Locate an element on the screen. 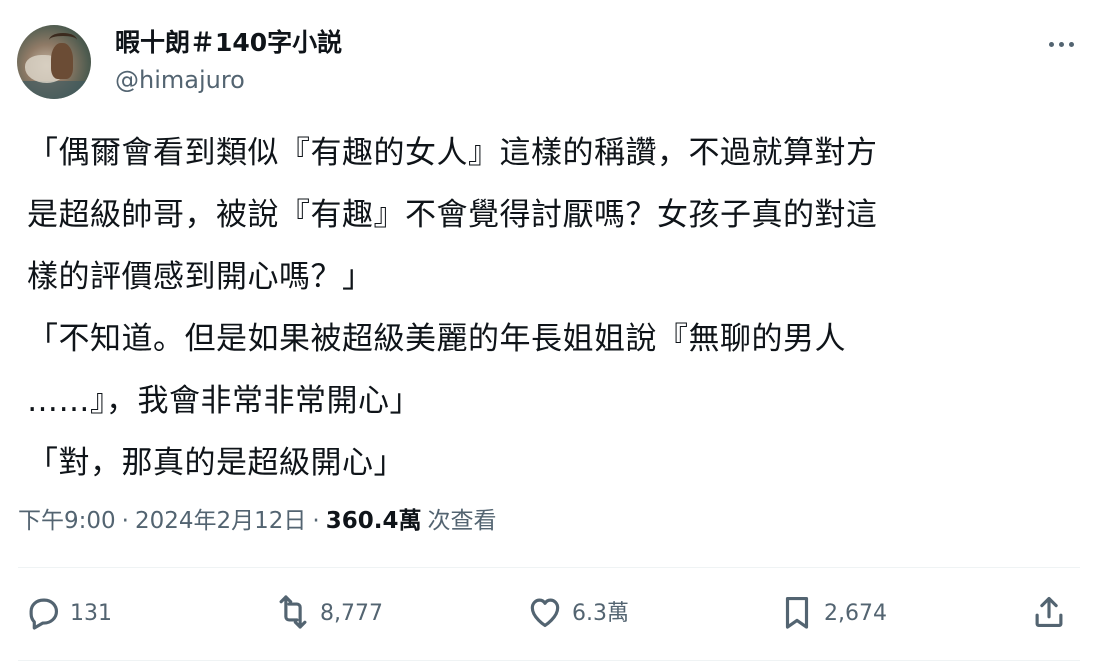  bookmark-button: 2,674 is located at coordinates (832, 614).